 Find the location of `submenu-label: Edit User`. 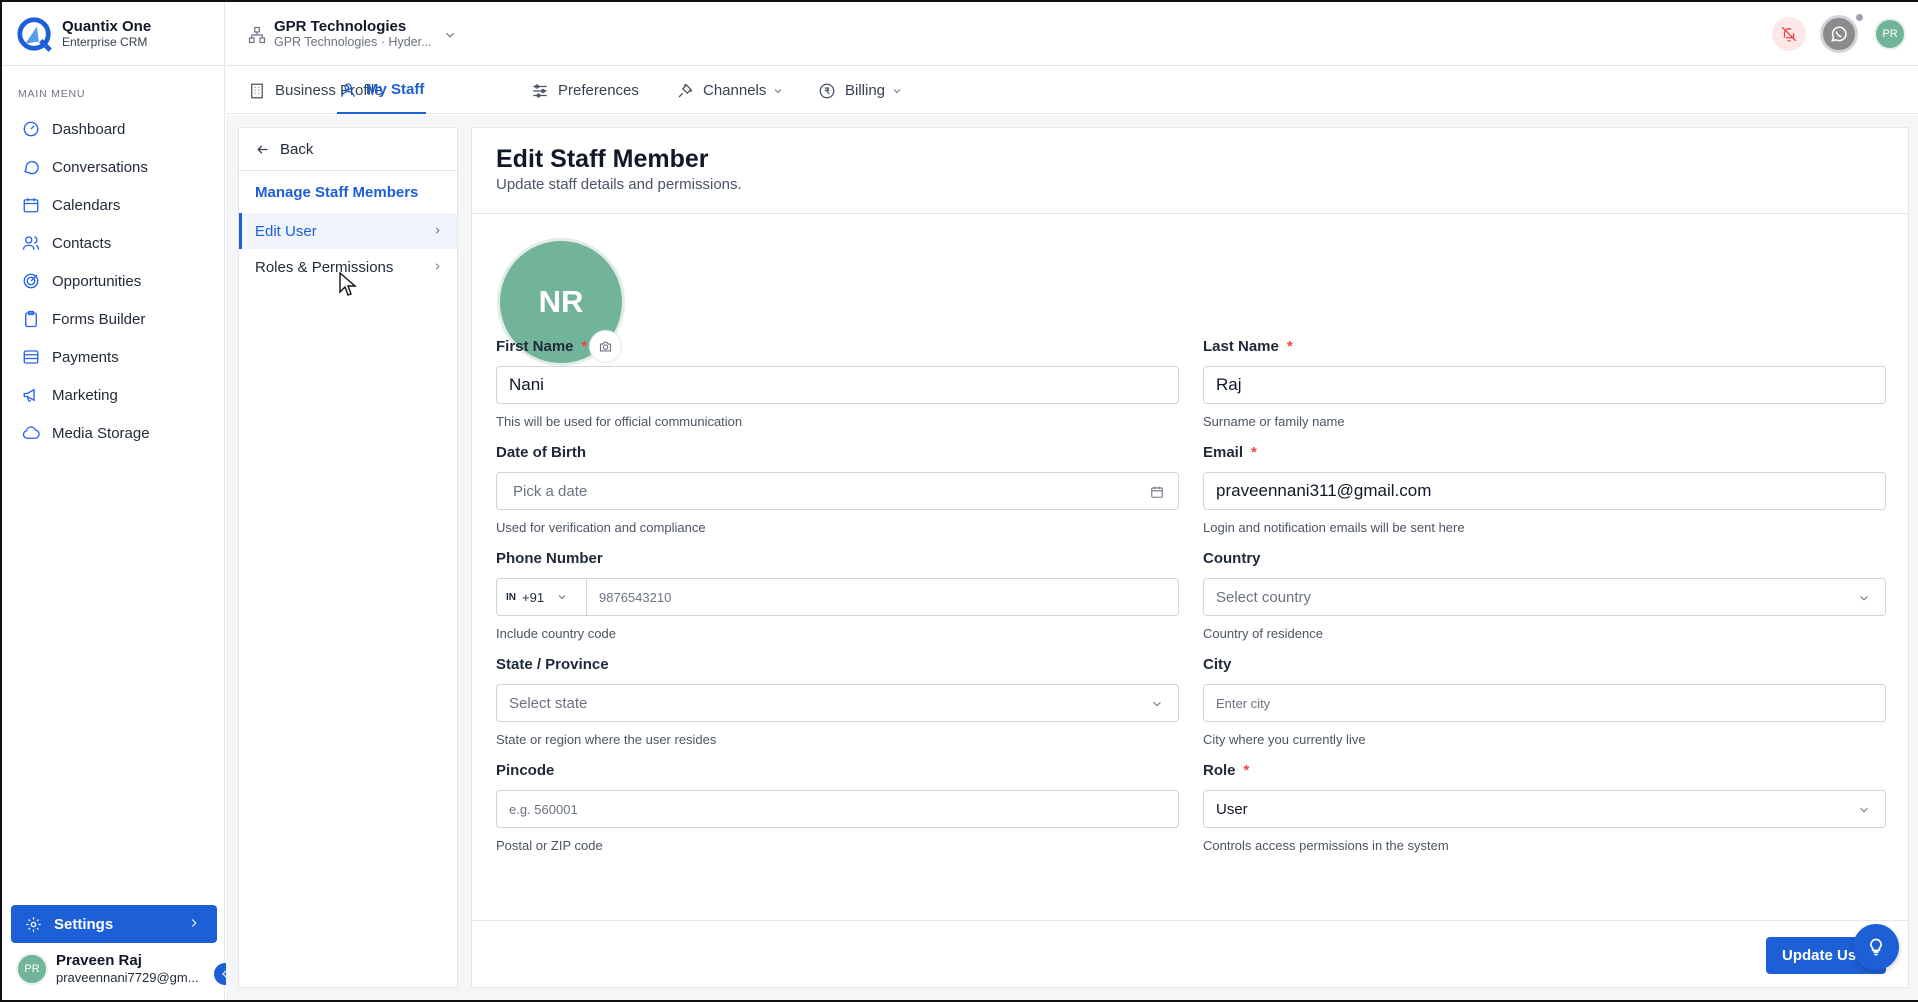

submenu-label: Edit User is located at coordinates (286, 231).